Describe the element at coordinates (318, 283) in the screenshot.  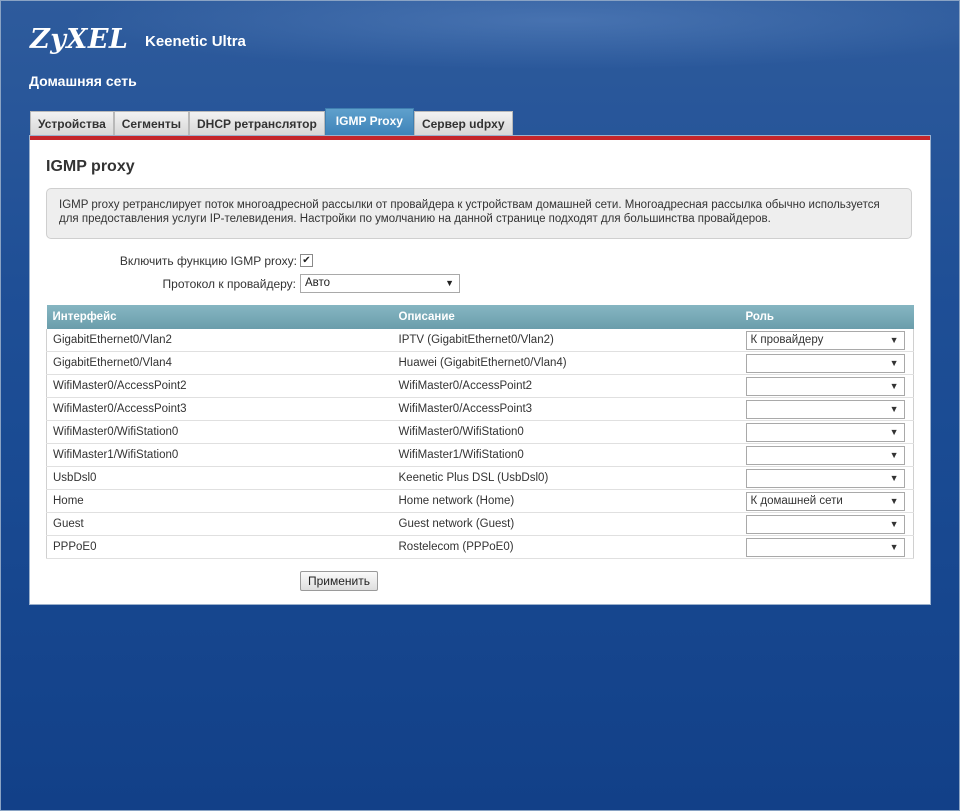
I see `protocol-value: Авто` at that location.